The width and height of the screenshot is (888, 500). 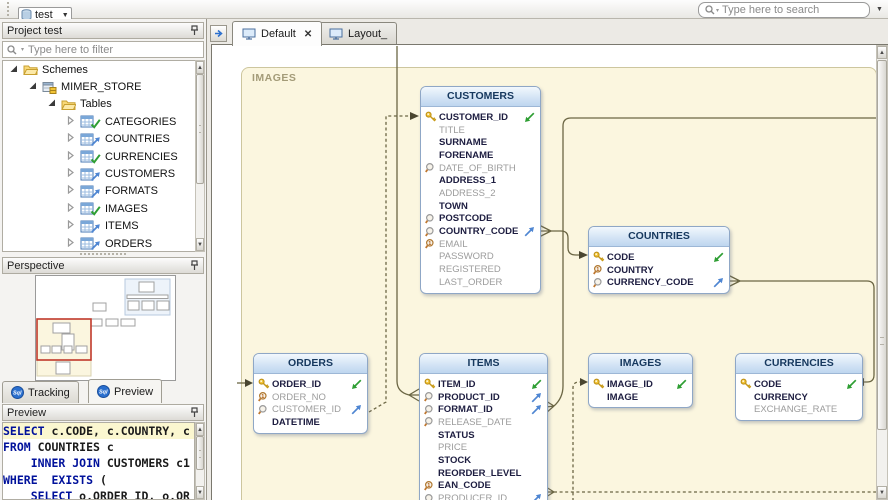 I want to click on tree-item-mimer_store: MIMER_STORE, so click(x=99, y=86).